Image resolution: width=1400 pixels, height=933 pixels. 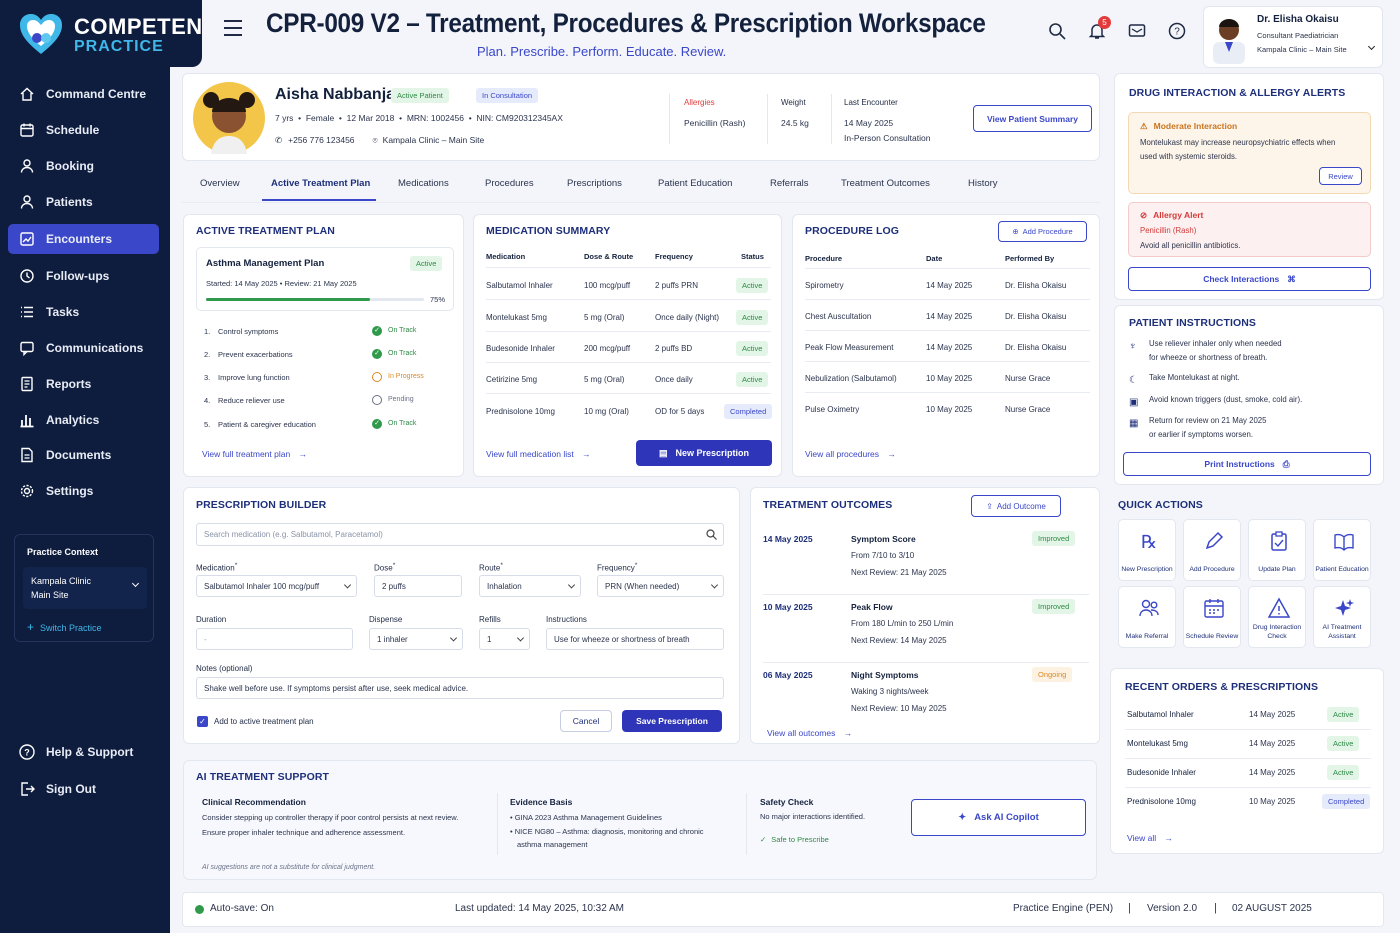 What do you see at coordinates (1248, 777) in the screenshot?
I see `recent-order-row: Budesonide Inhaler 14 May 2025 Active` at bounding box center [1248, 777].